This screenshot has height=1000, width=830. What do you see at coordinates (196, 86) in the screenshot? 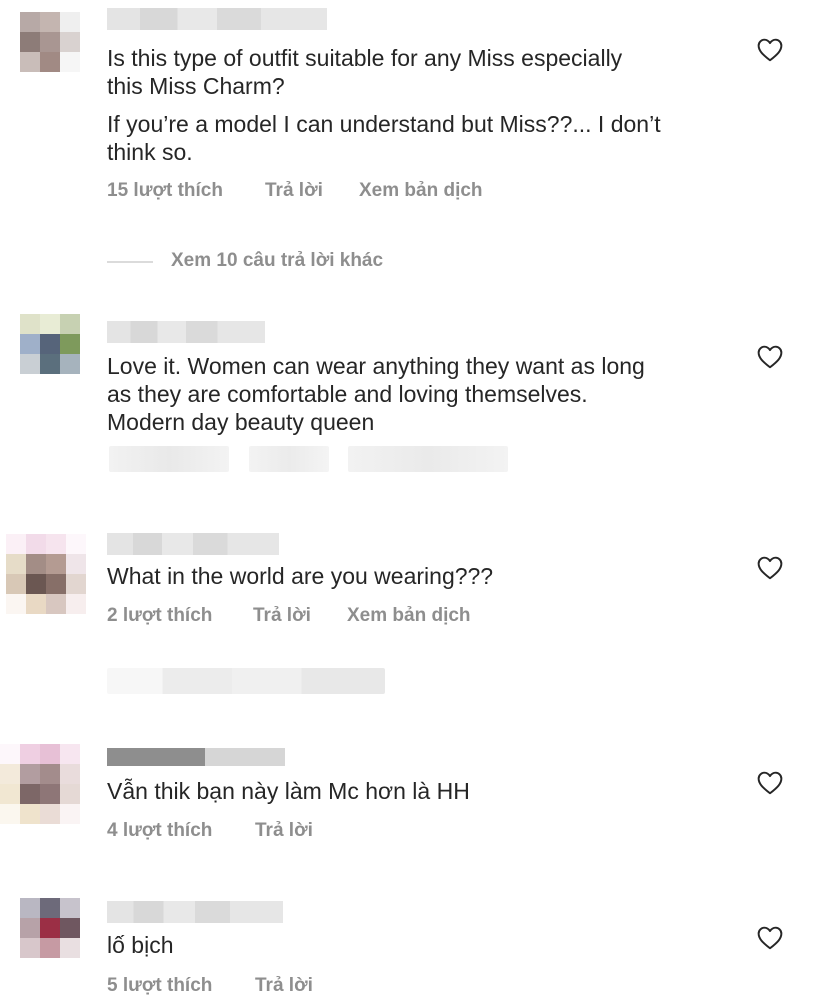
I see `comment-line: this Miss Charm?` at bounding box center [196, 86].